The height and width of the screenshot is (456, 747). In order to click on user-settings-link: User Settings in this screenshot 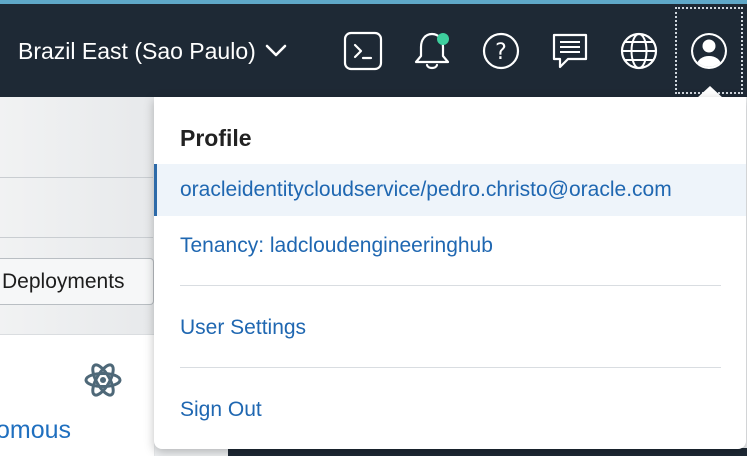, I will do `click(243, 328)`.